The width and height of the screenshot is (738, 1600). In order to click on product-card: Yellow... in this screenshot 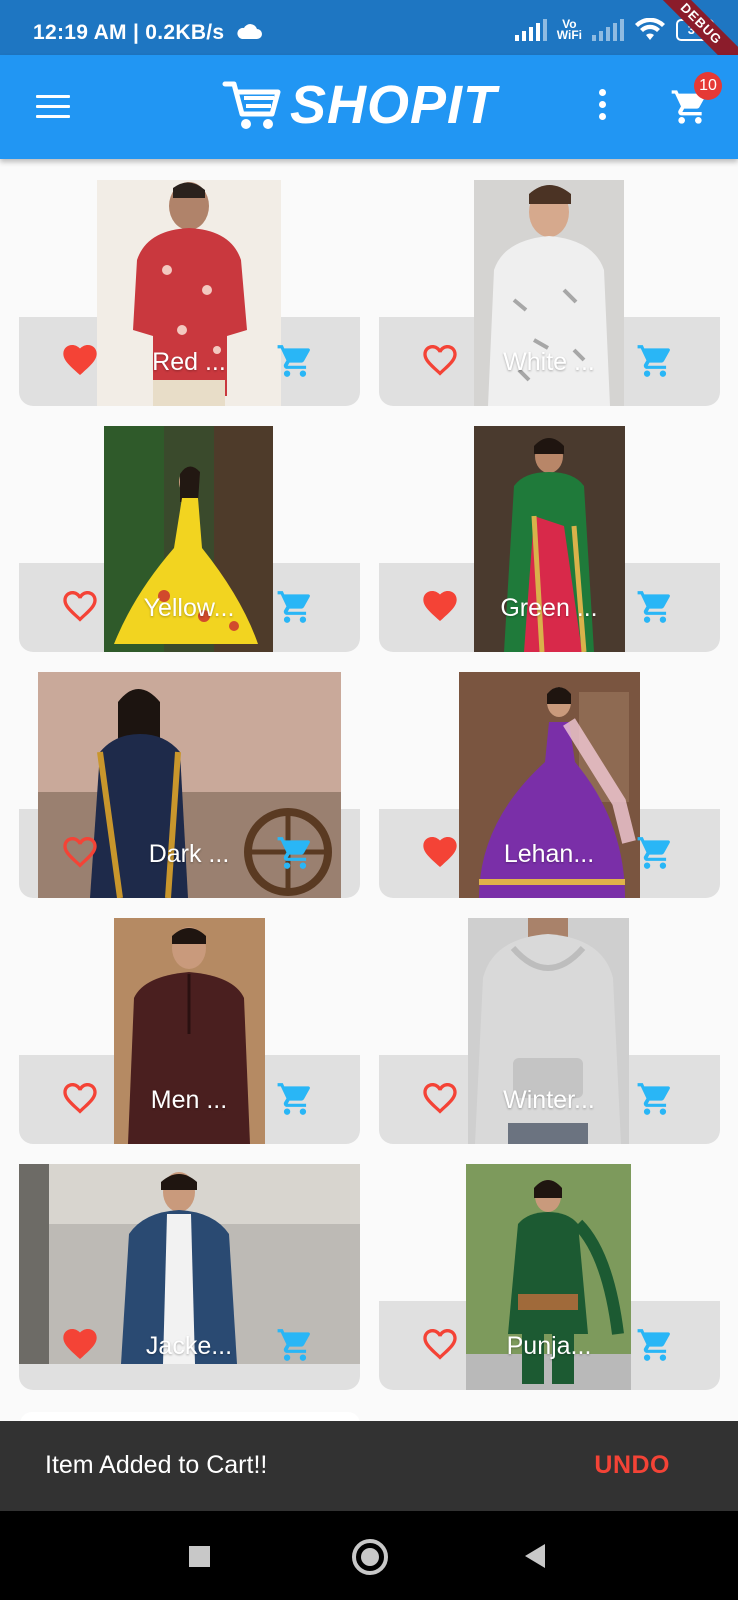, I will do `click(189, 539)`.